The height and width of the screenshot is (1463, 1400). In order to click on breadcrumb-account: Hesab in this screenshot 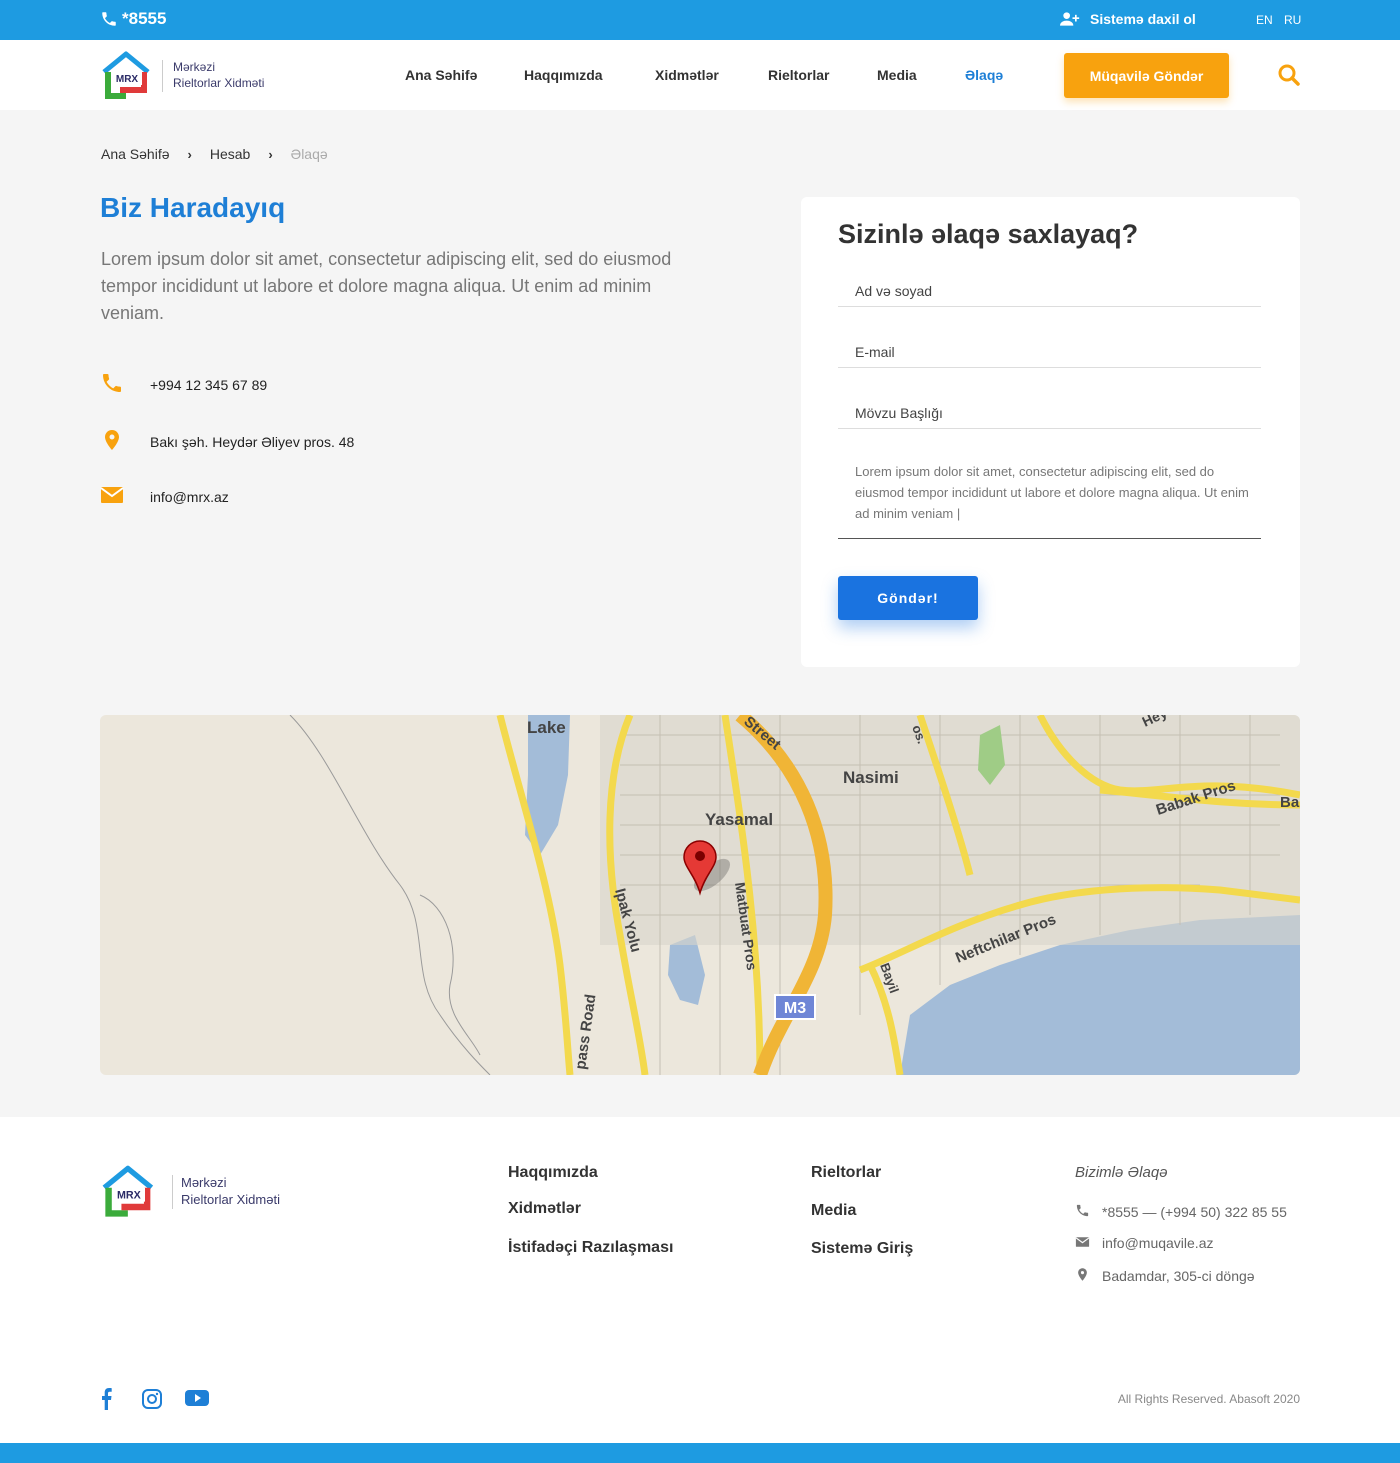, I will do `click(230, 154)`.